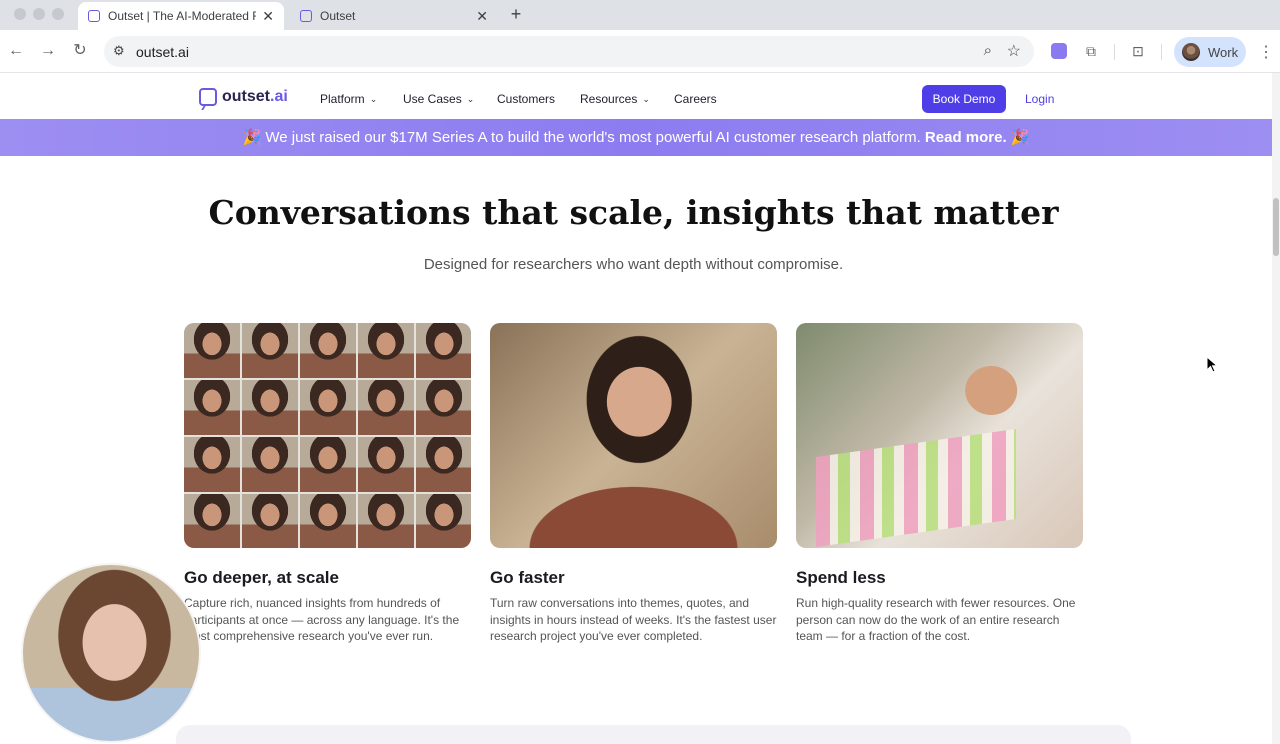  What do you see at coordinates (653, 734) in the screenshot?
I see `next-section-card` at bounding box center [653, 734].